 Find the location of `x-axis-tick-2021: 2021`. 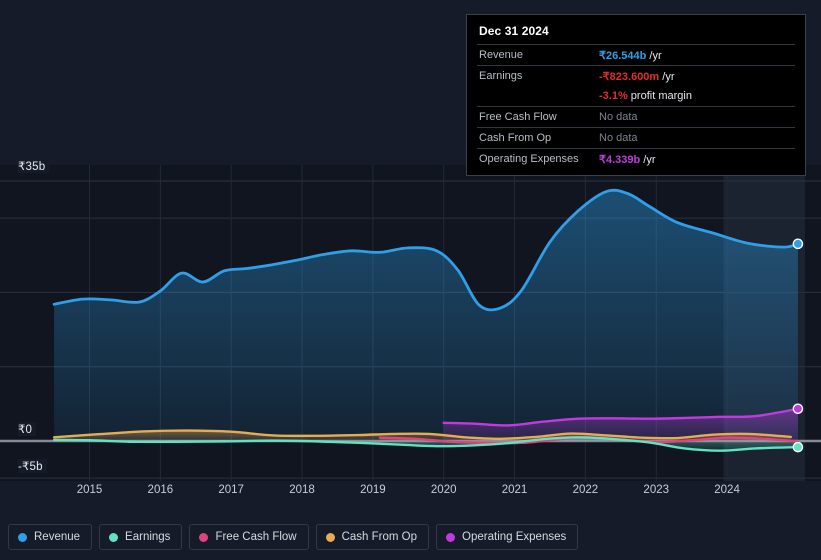

x-axis-tick-2021: 2021 is located at coordinates (514, 490).